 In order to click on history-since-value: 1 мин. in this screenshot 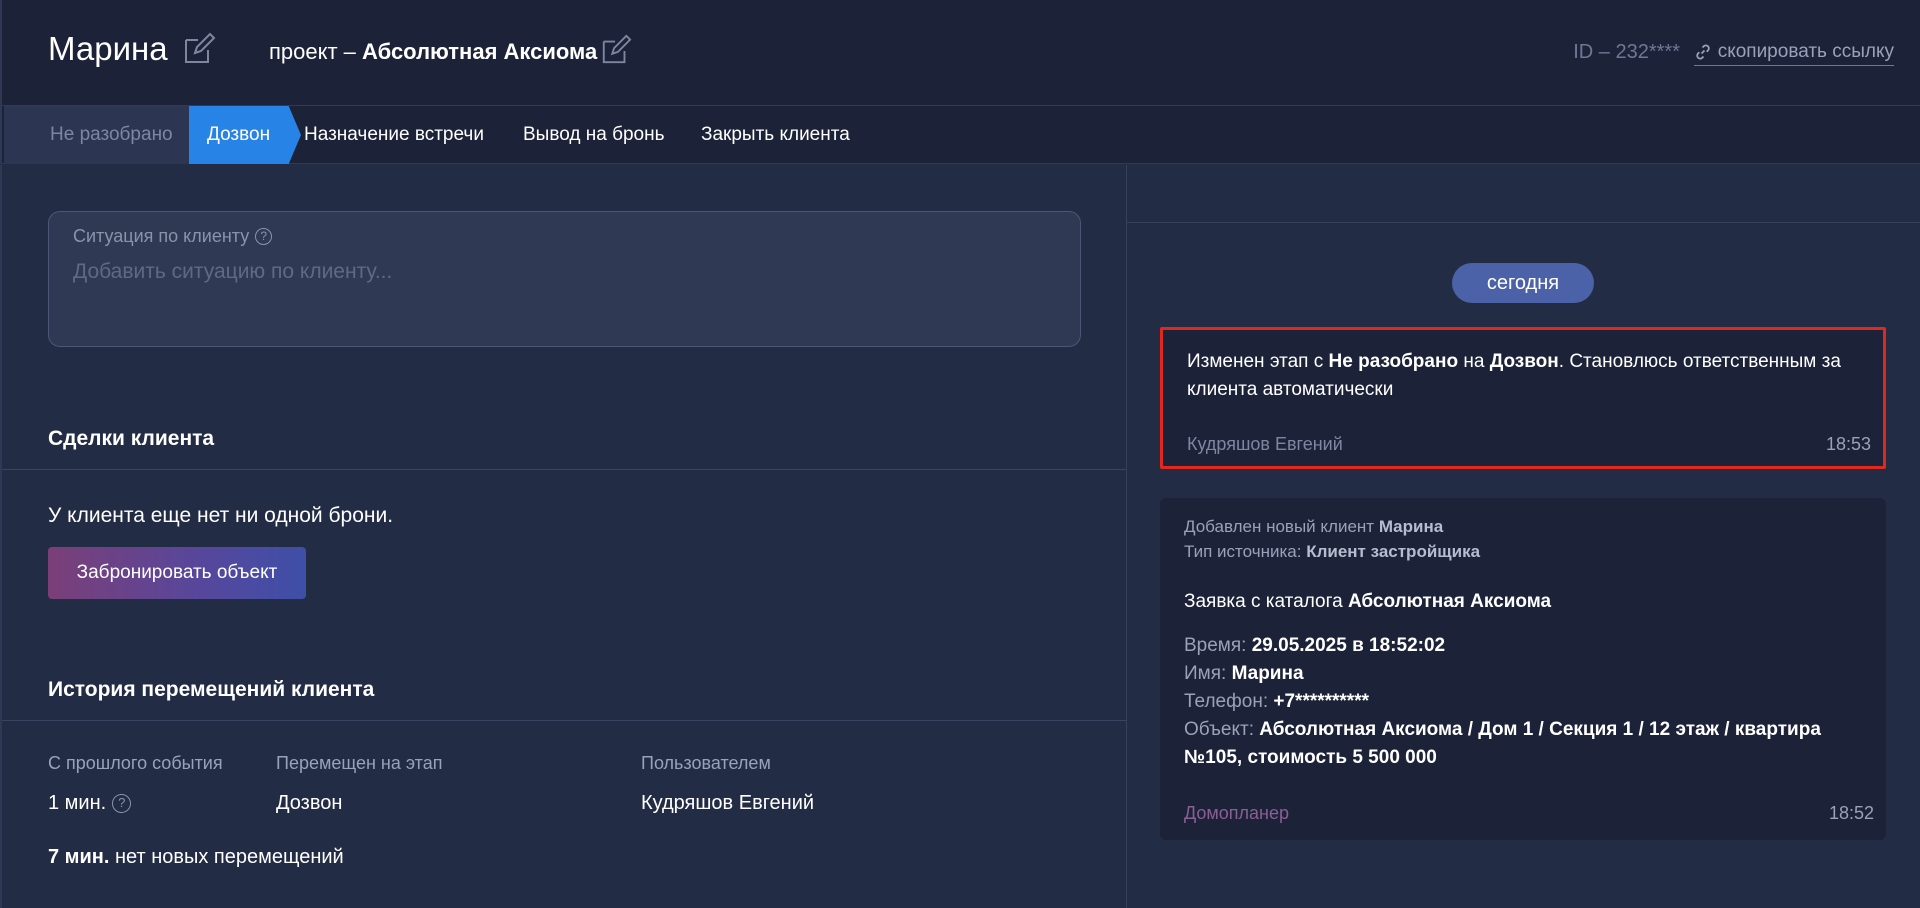, I will do `click(77, 803)`.